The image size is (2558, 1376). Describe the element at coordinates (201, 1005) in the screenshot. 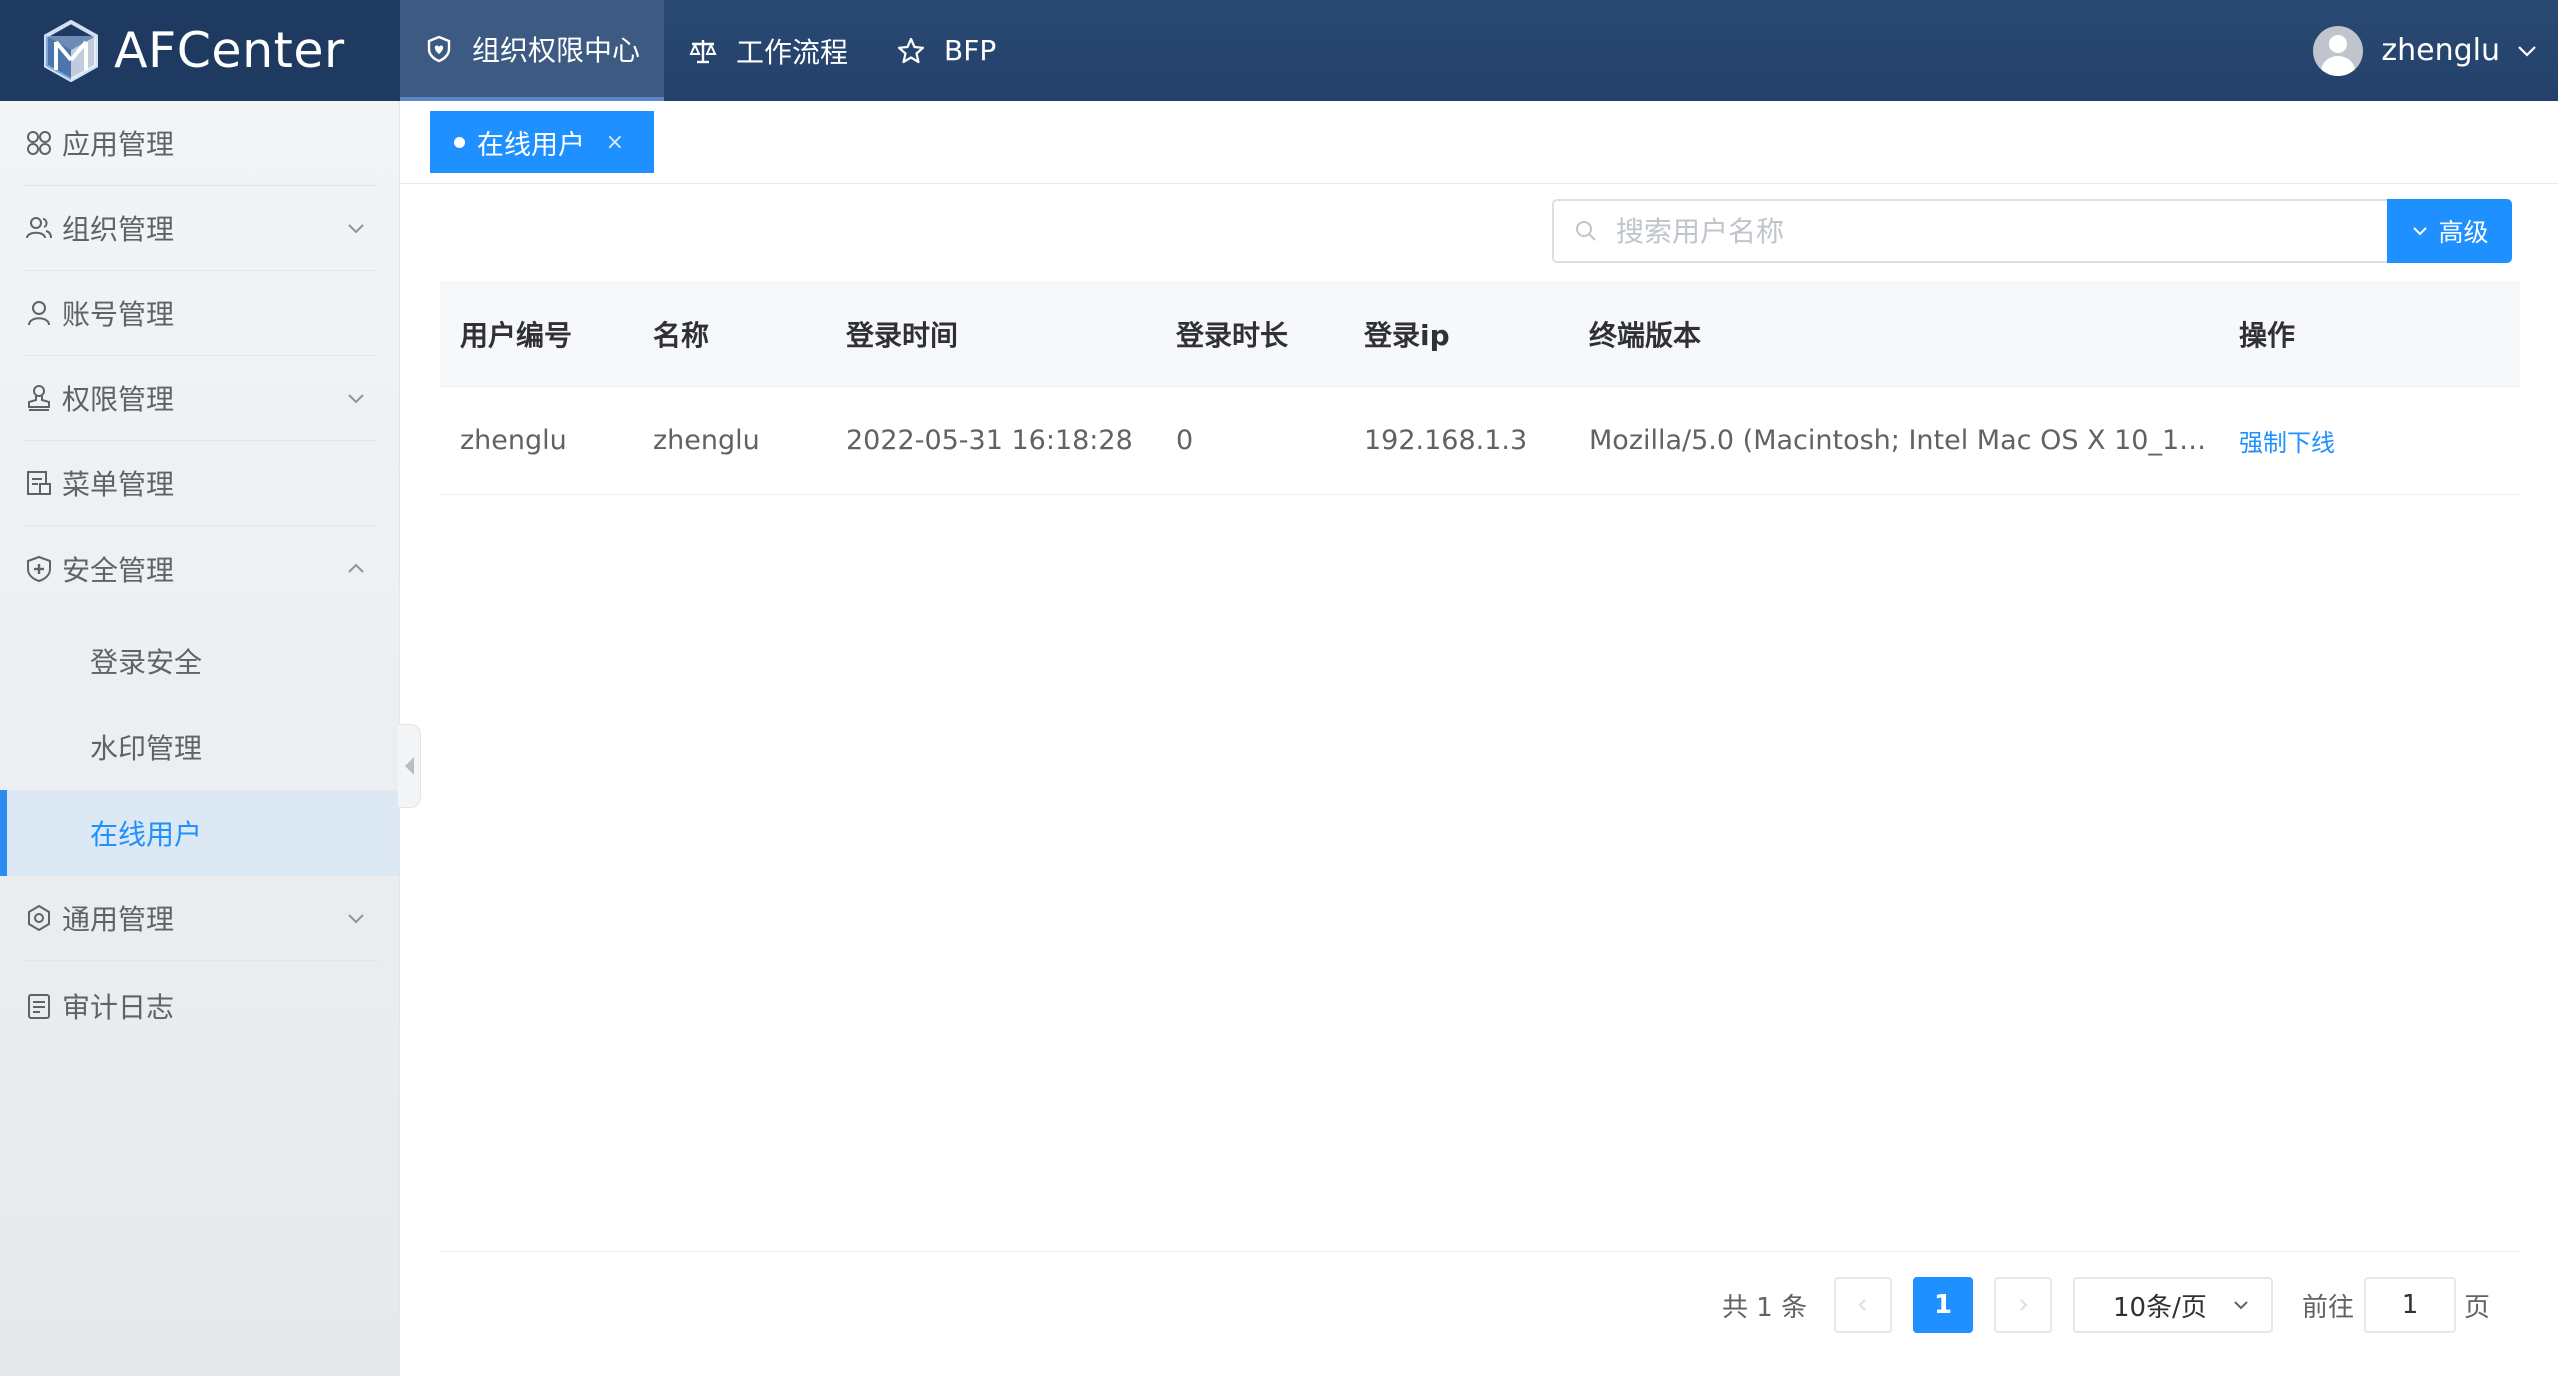

I see `sidebar-item-audit-log: 审计日志` at that location.